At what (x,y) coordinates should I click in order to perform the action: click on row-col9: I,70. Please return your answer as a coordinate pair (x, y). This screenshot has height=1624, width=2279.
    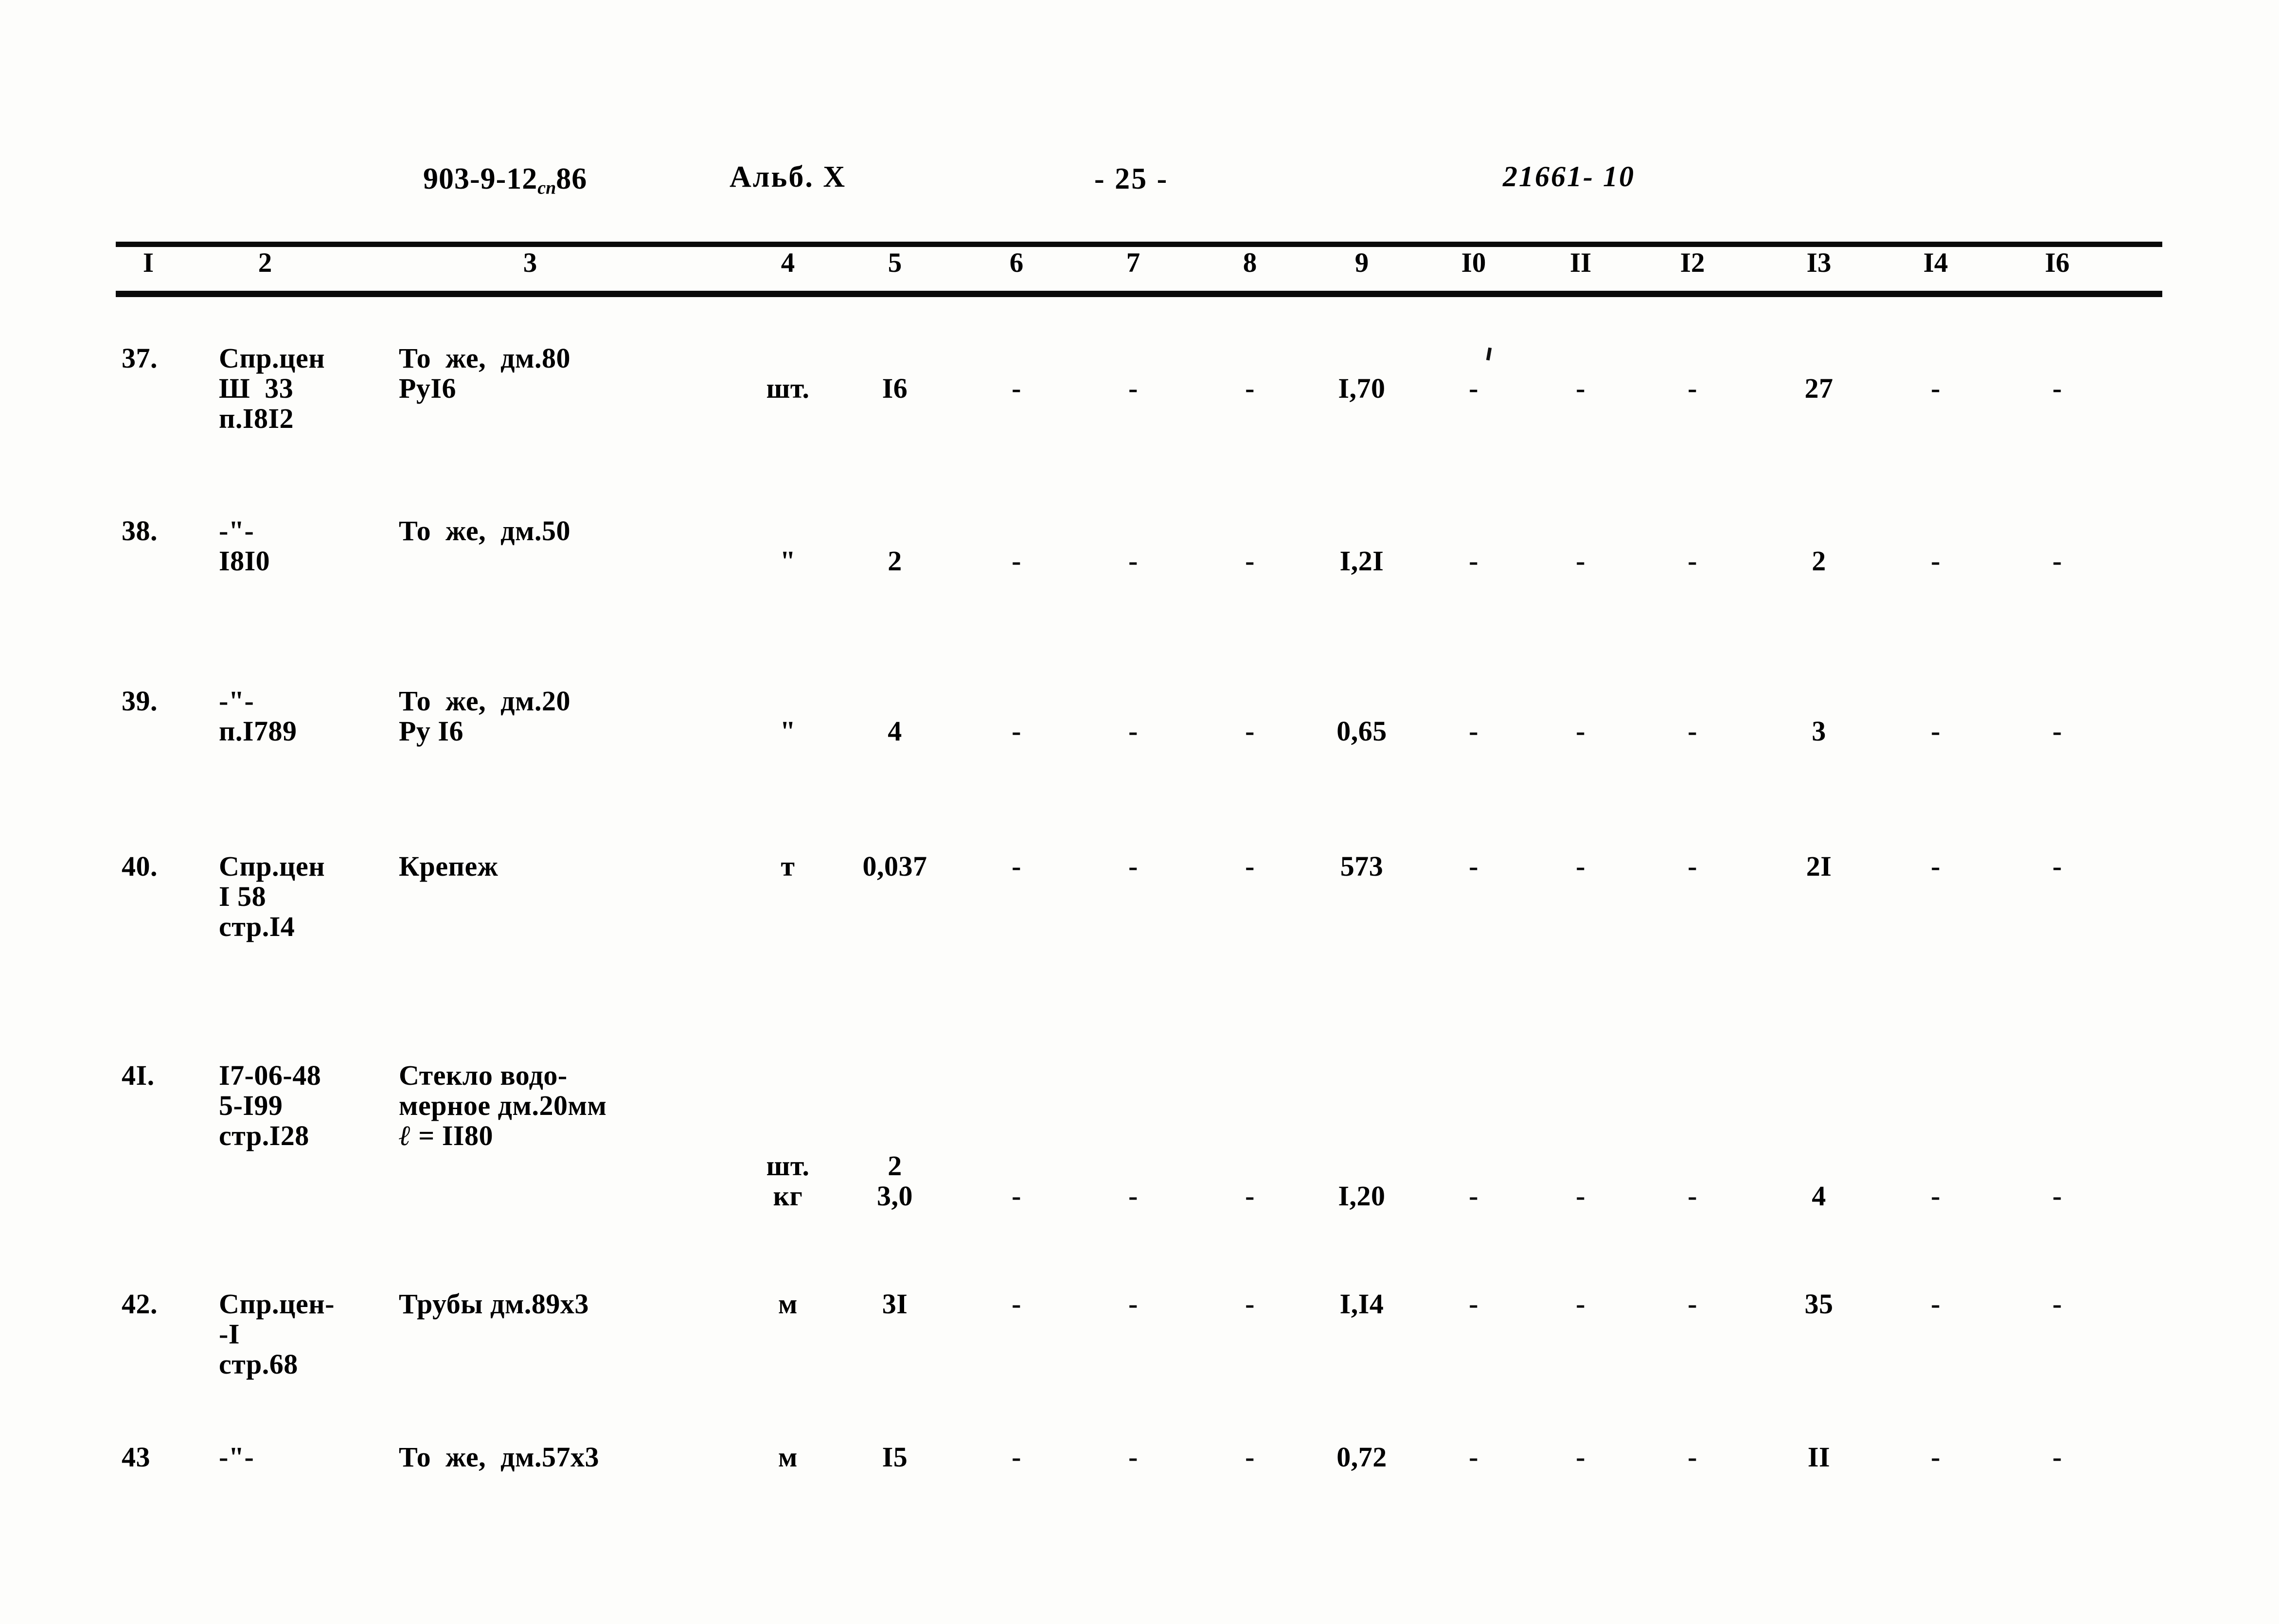
    Looking at the image, I should click on (1362, 388).